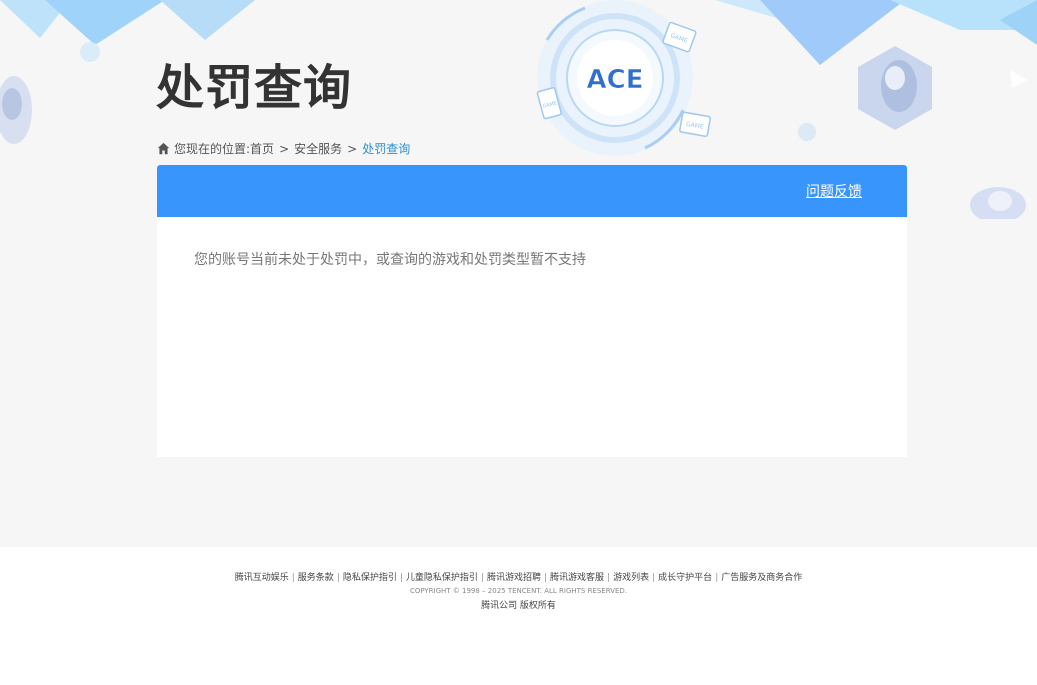  Describe the element at coordinates (532, 191) in the screenshot. I see `panel-header: 问题反馈` at that location.